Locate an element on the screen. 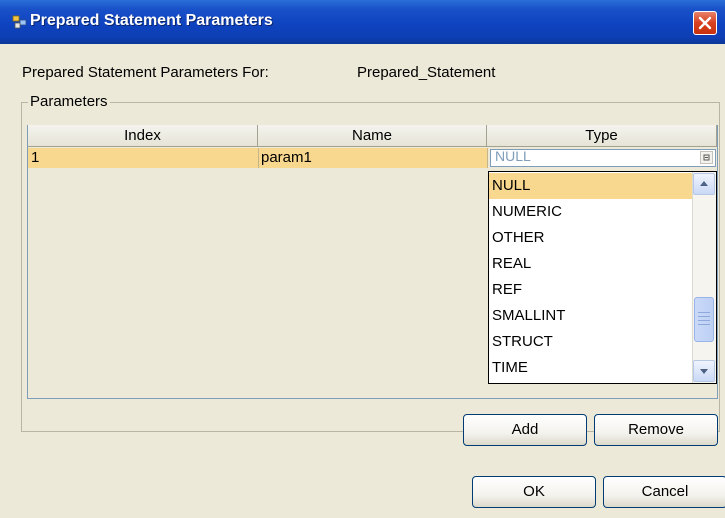 The height and width of the screenshot is (518, 725). scroll-up-button is located at coordinates (704, 184).